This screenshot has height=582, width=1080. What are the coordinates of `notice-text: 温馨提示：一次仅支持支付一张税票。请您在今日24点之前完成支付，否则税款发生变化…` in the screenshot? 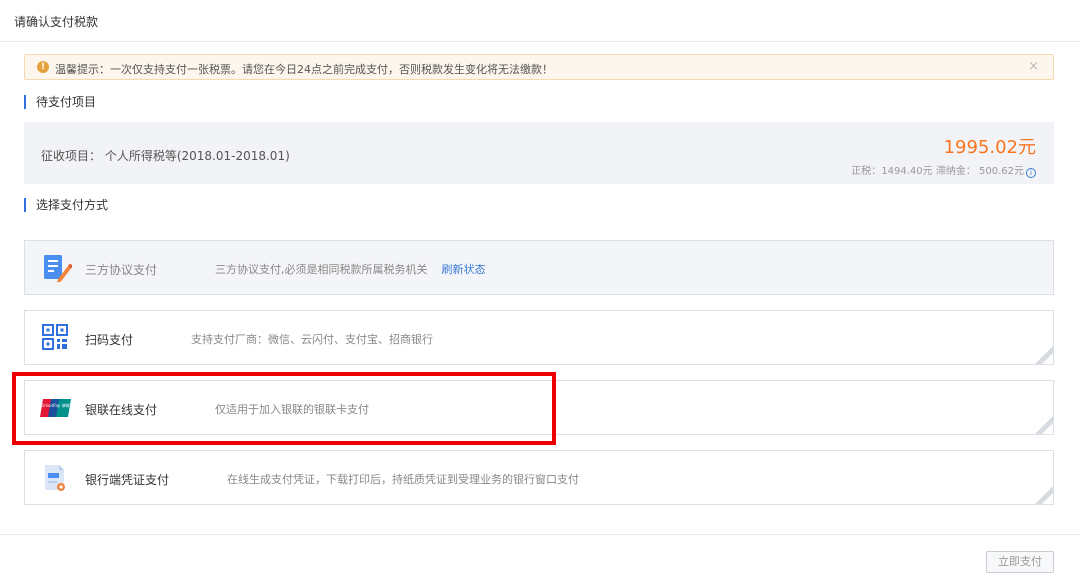 It's located at (304, 69).